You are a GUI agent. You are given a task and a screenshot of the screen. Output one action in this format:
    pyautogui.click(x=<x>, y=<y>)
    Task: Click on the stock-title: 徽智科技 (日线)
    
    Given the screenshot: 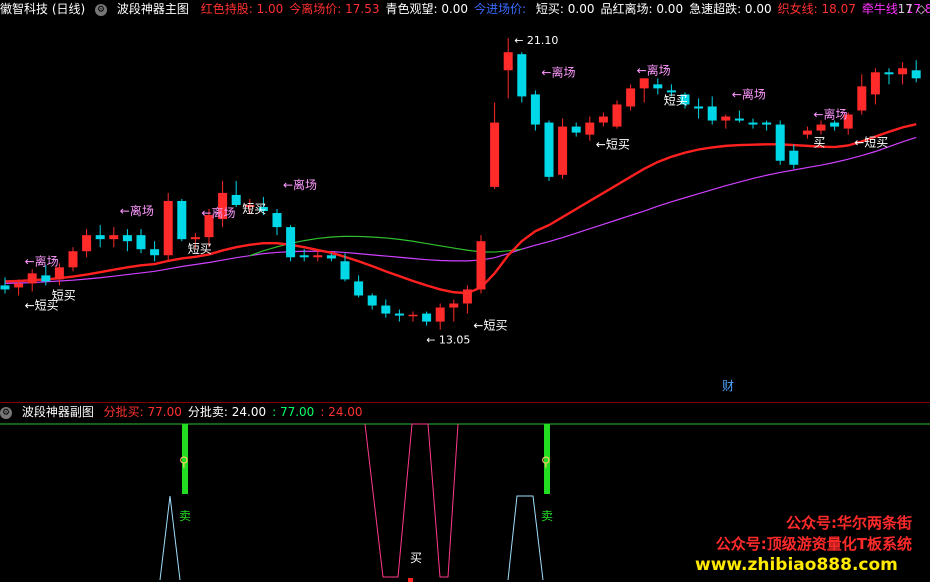 What is the action you would take?
    pyautogui.click(x=42, y=9)
    